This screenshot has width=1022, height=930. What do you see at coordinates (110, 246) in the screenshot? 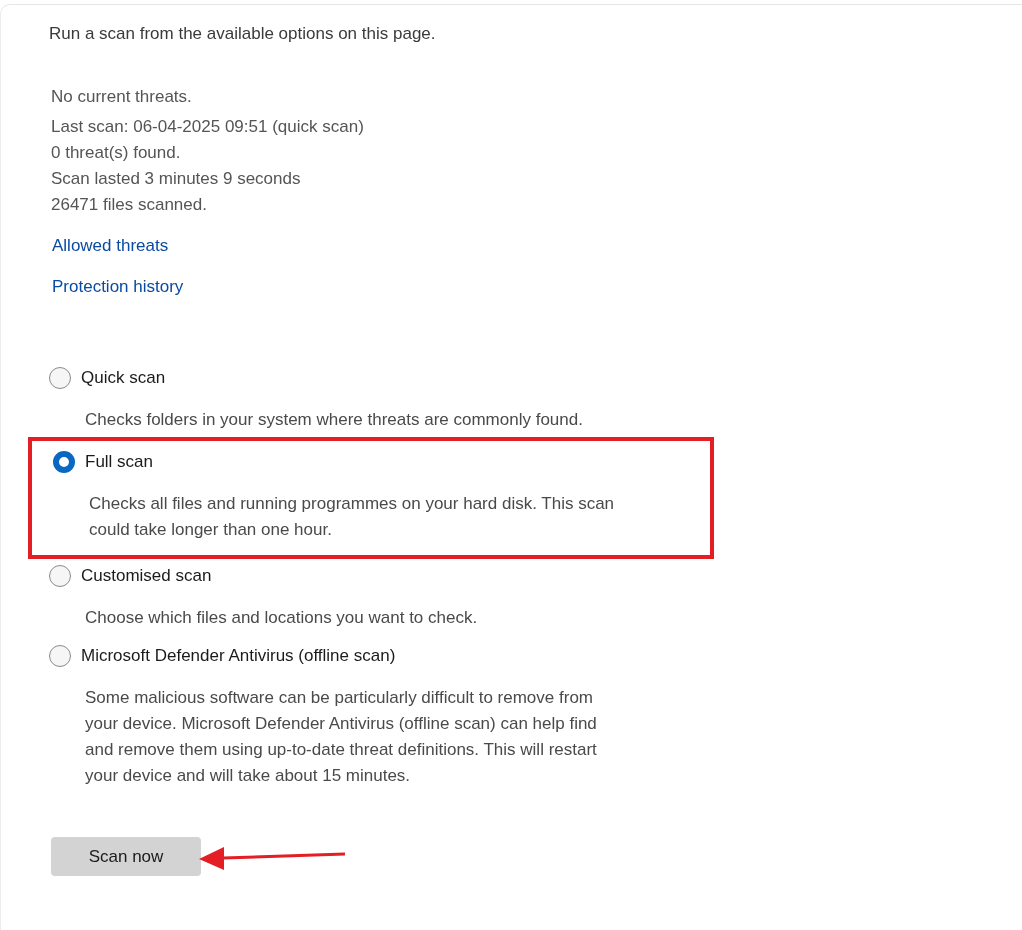
I see `link: Allowed threats` at bounding box center [110, 246].